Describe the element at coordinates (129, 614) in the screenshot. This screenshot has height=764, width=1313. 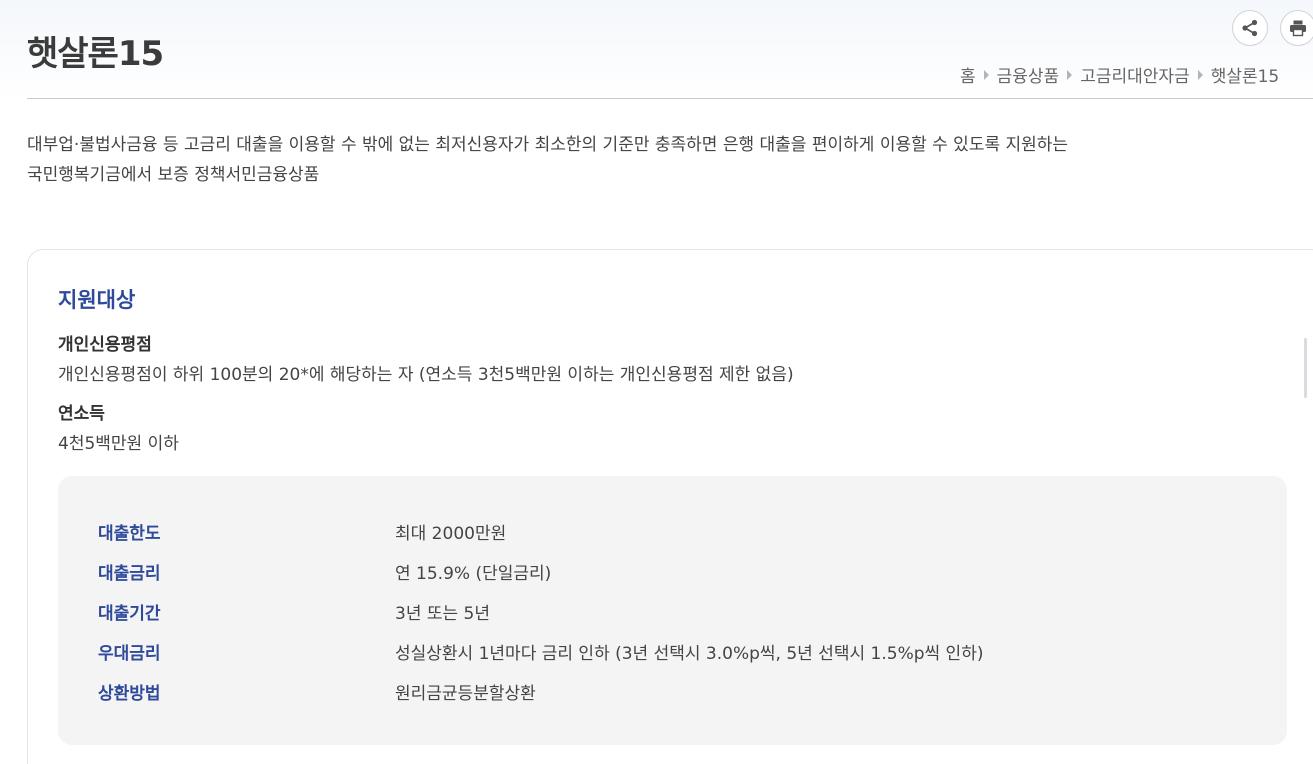
I see `loan-info-key: 대출기간` at that location.